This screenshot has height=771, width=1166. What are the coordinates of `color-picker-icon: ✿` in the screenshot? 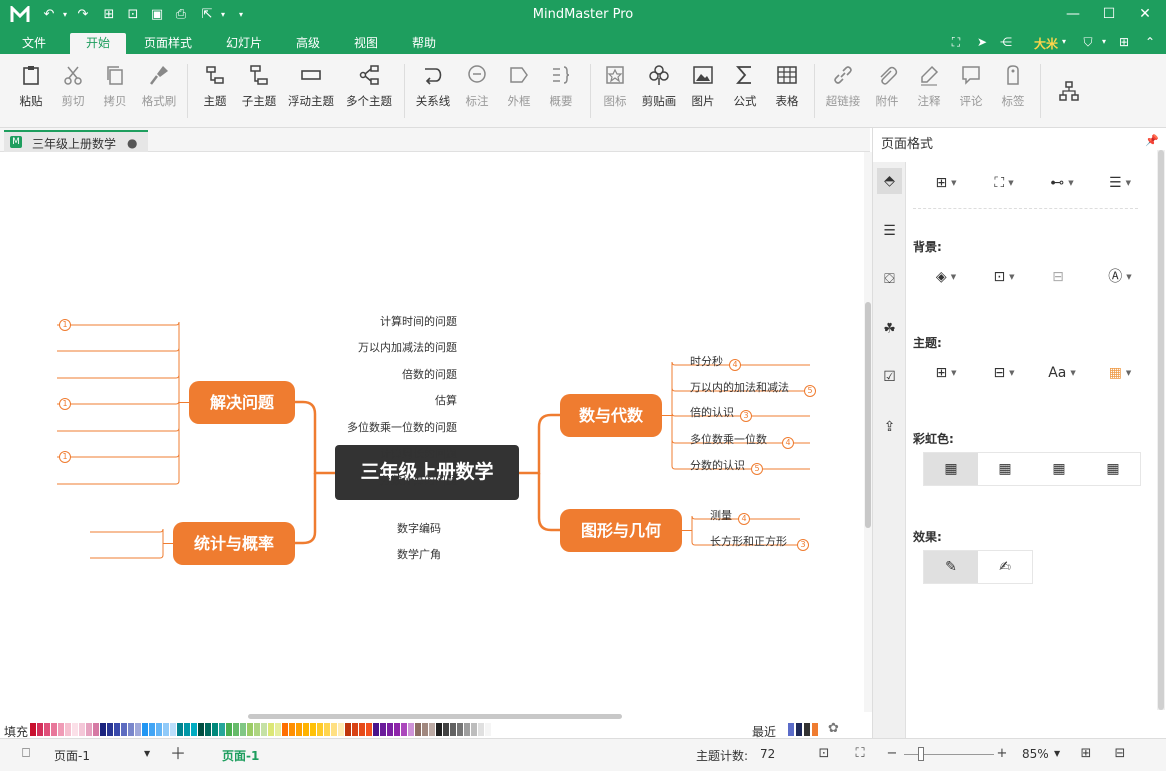 It's located at (833, 728).